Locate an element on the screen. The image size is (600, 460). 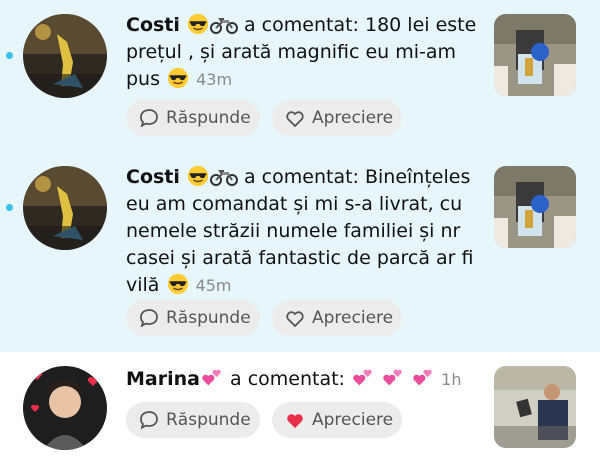
notification-text: Marina a comentat: 1h is located at coordinates (304, 379).